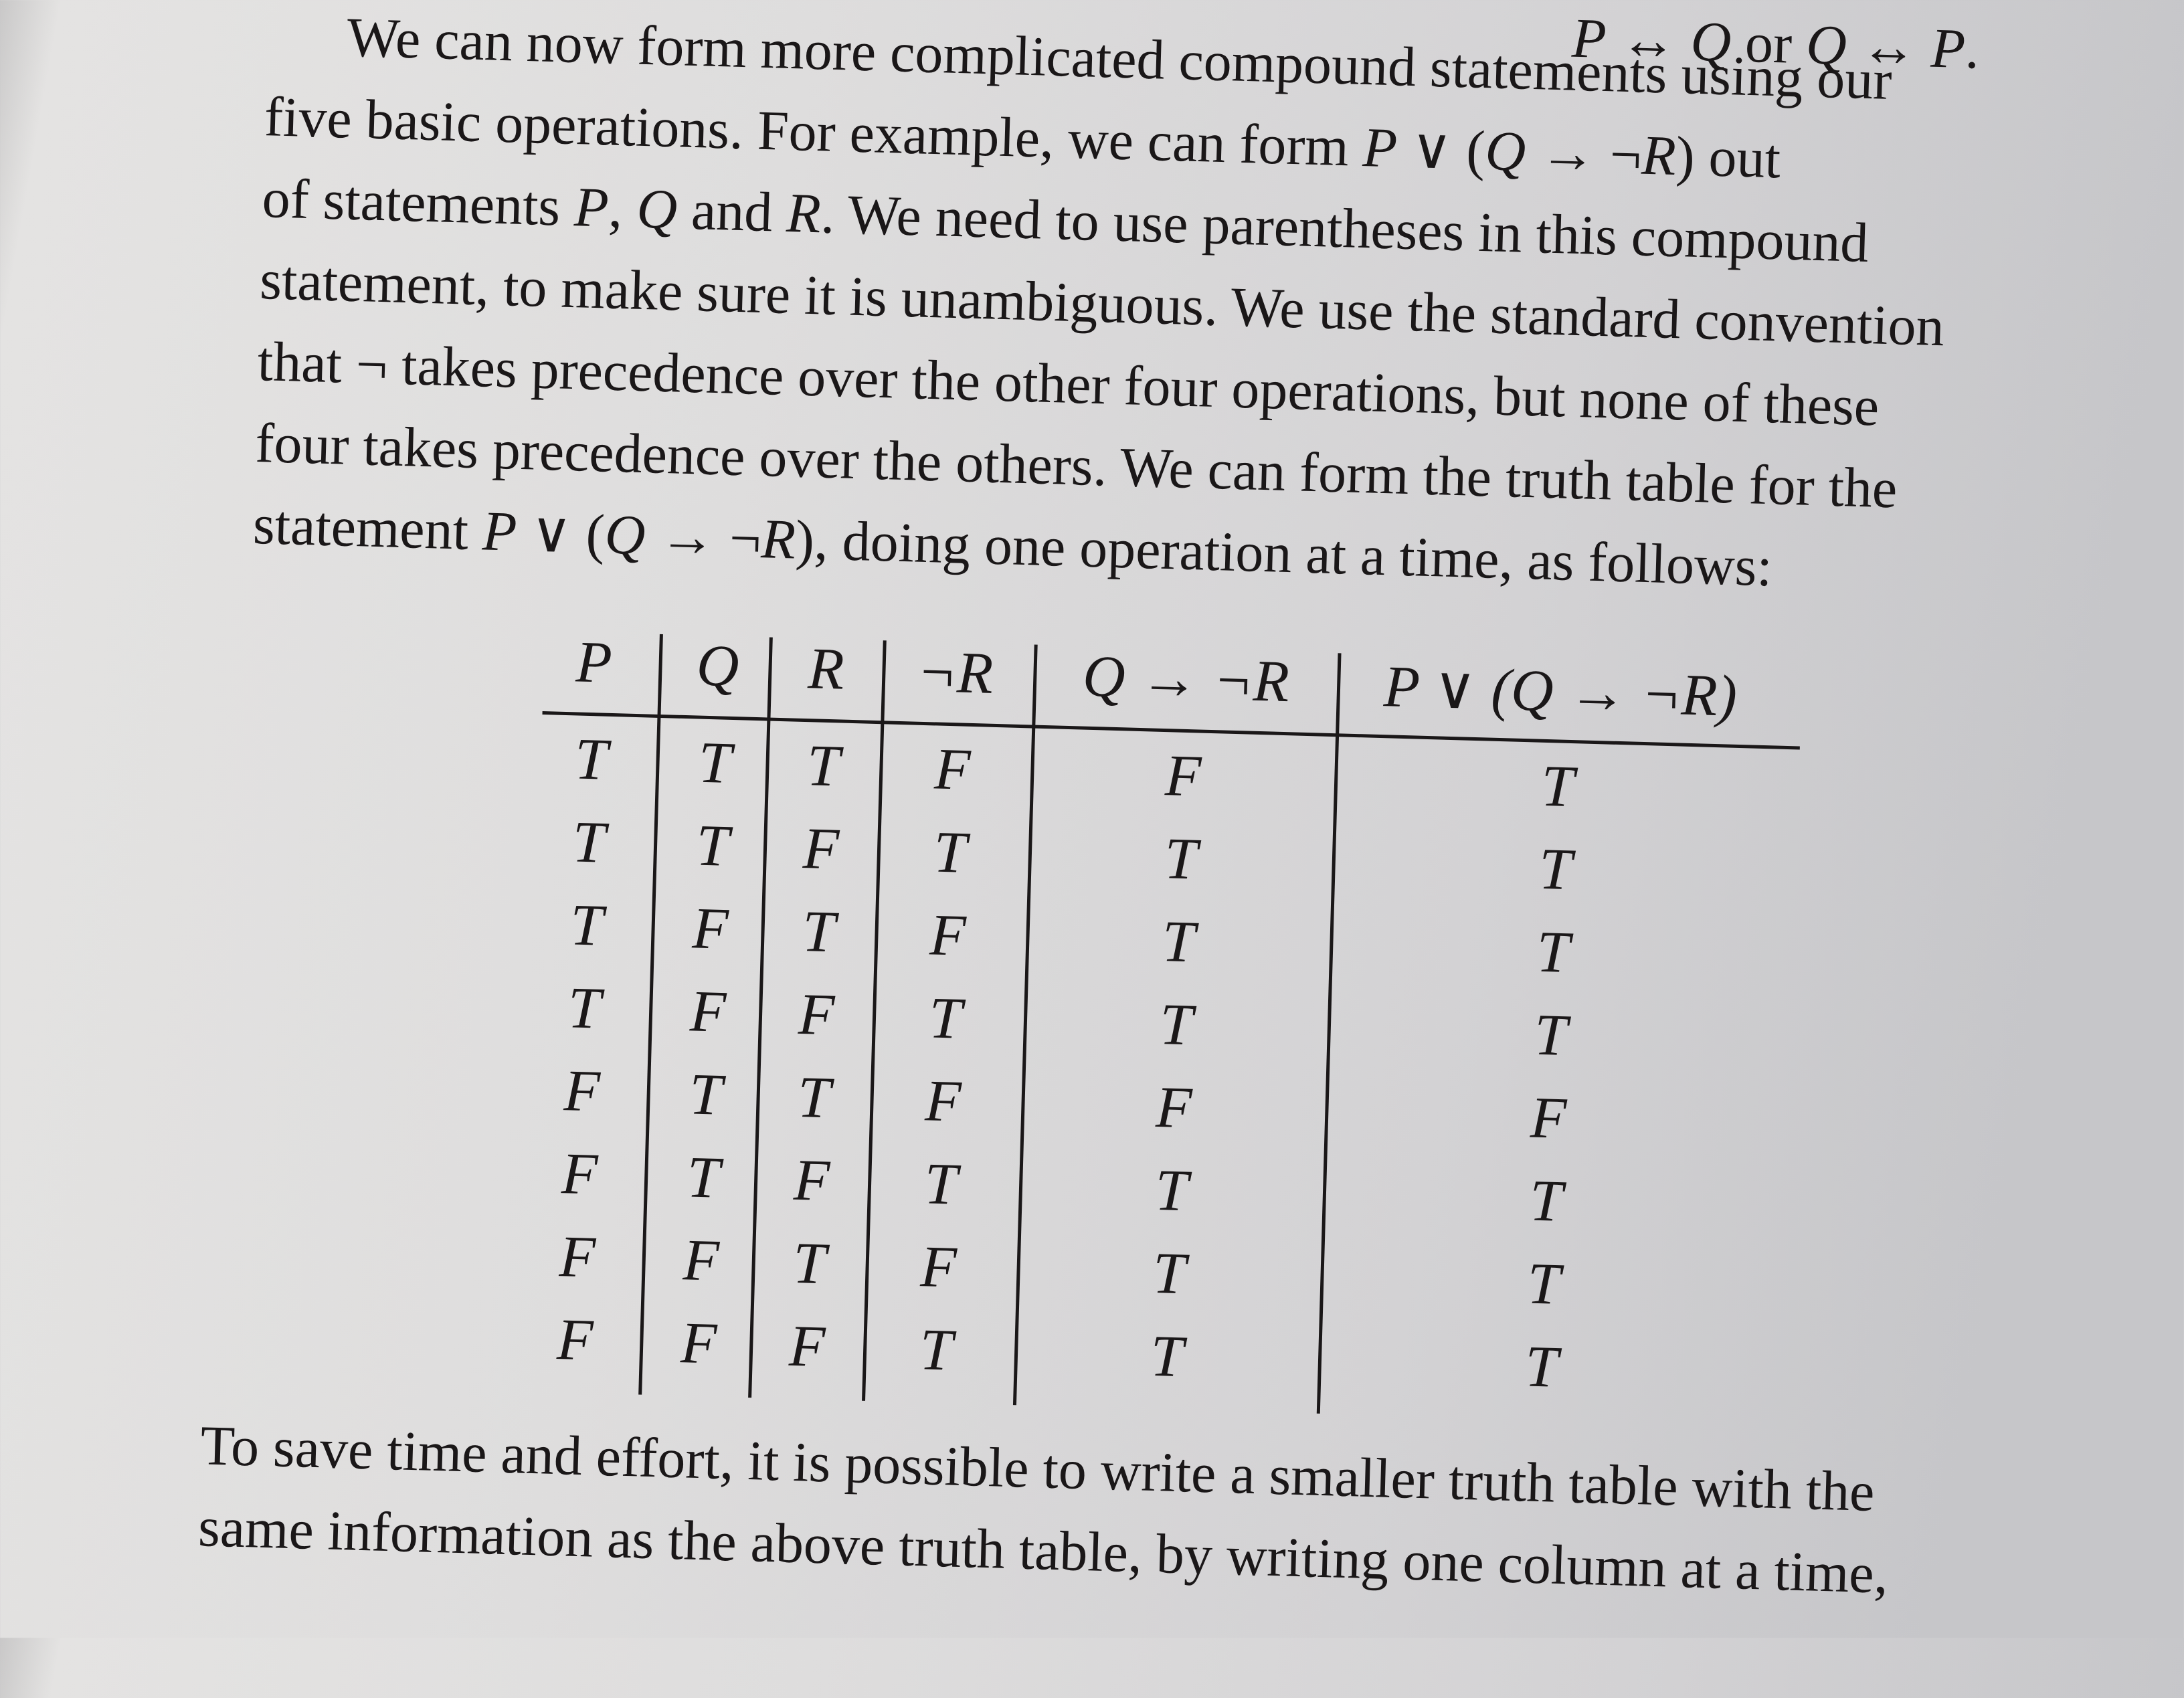  Describe the element at coordinates (826, 669) in the screenshot. I see `table-header-cell: R` at that location.